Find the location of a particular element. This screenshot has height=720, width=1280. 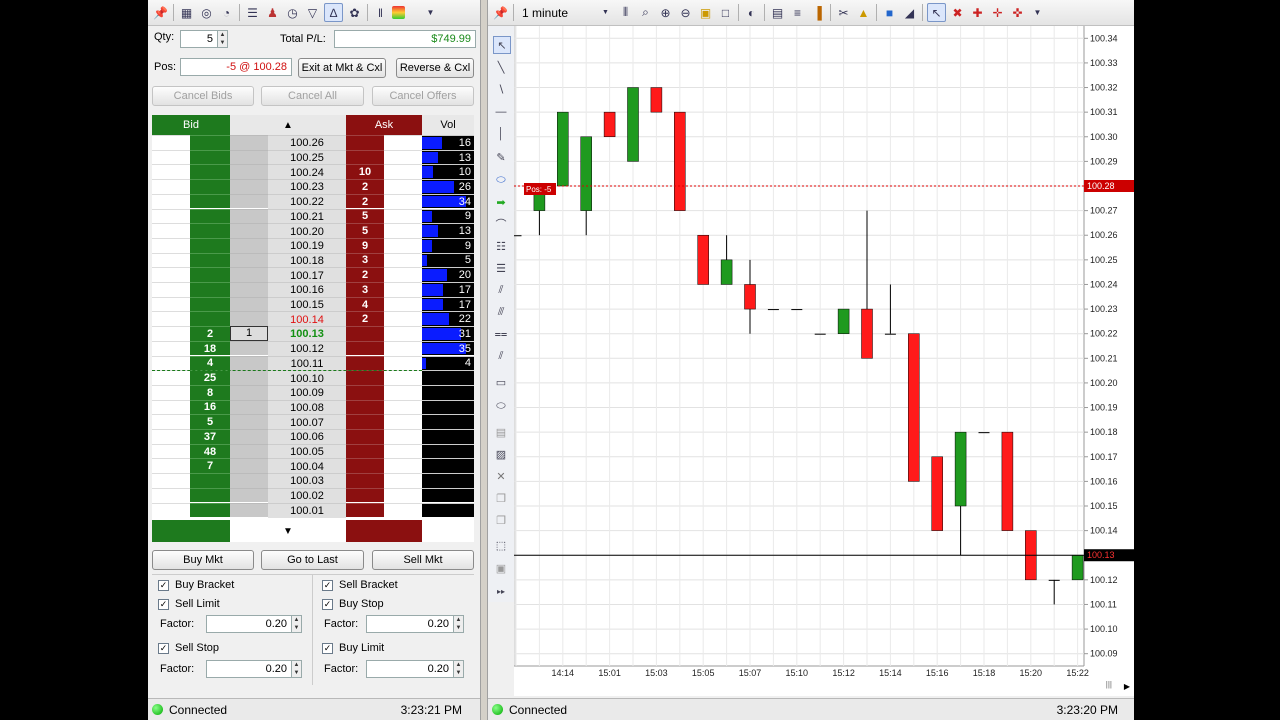

shield-icon: ▽ is located at coordinates (312, 12).